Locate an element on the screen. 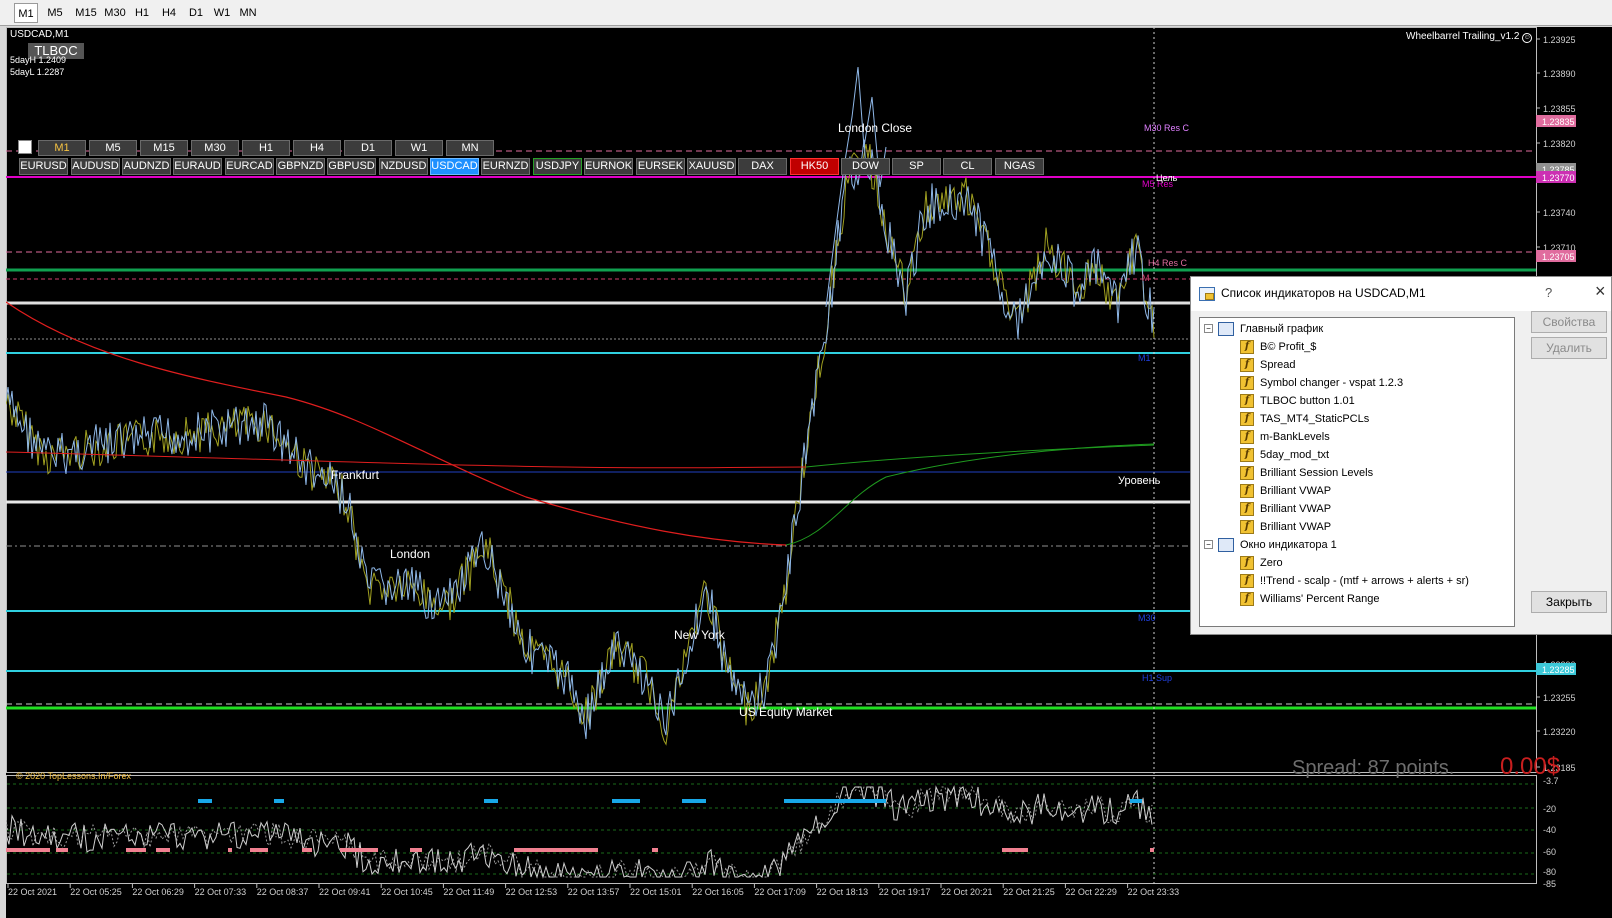 The width and height of the screenshot is (1612, 918). symbol-button-sp: SP is located at coordinates (916, 166).